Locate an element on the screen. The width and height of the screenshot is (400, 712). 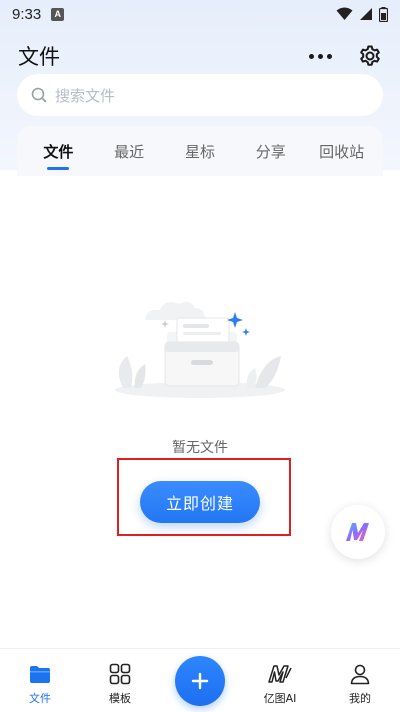
nav-profile: 我的 is located at coordinates (360, 680).